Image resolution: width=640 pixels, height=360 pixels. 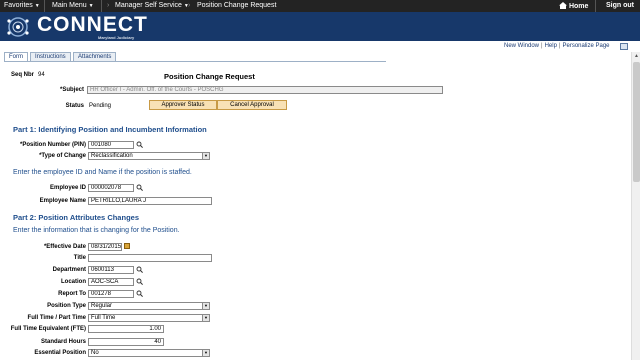 What do you see at coordinates (52, 145) in the screenshot?
I see `pin-label: *Position Number (PIN)` at bounding box center [52, 145].